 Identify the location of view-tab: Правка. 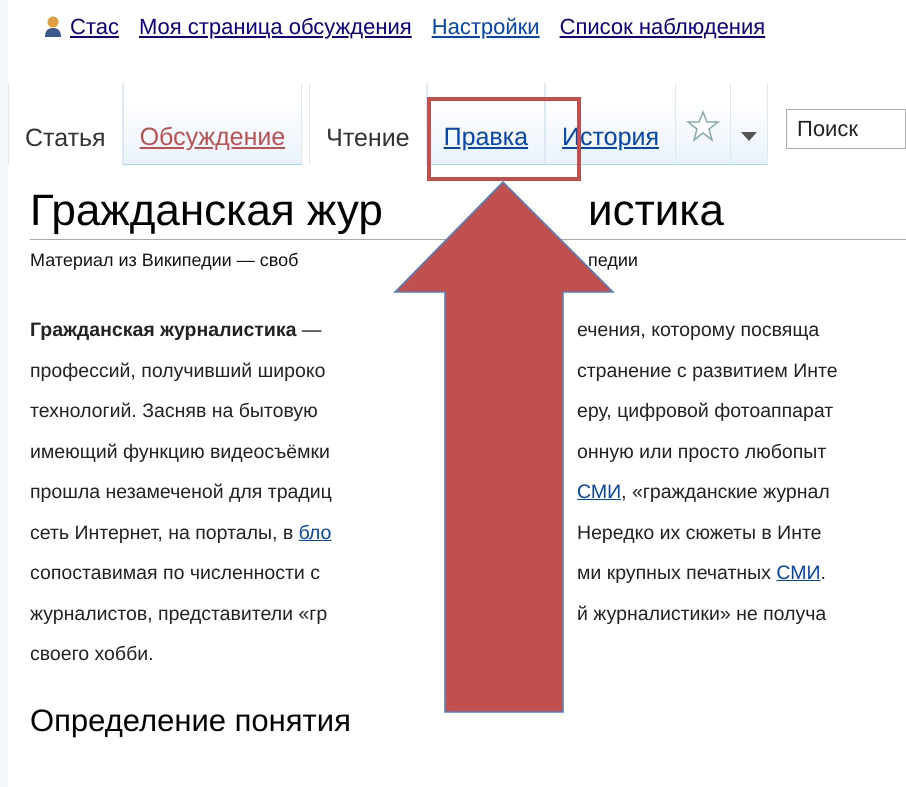
(486, 124).